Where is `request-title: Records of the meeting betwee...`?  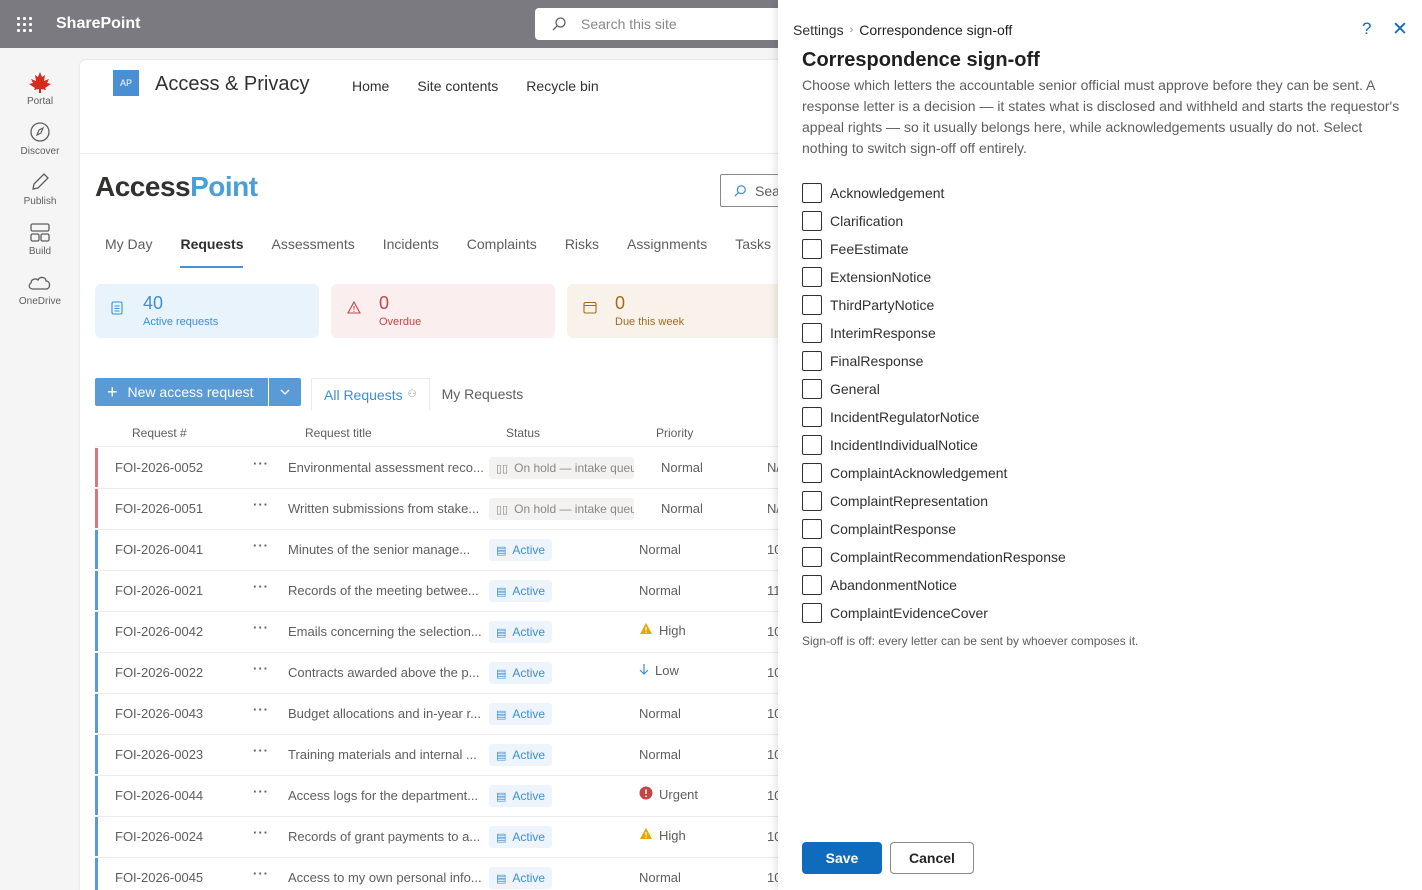
request-title: Records of the meeting betwee... is located at coordinates (383, 590).